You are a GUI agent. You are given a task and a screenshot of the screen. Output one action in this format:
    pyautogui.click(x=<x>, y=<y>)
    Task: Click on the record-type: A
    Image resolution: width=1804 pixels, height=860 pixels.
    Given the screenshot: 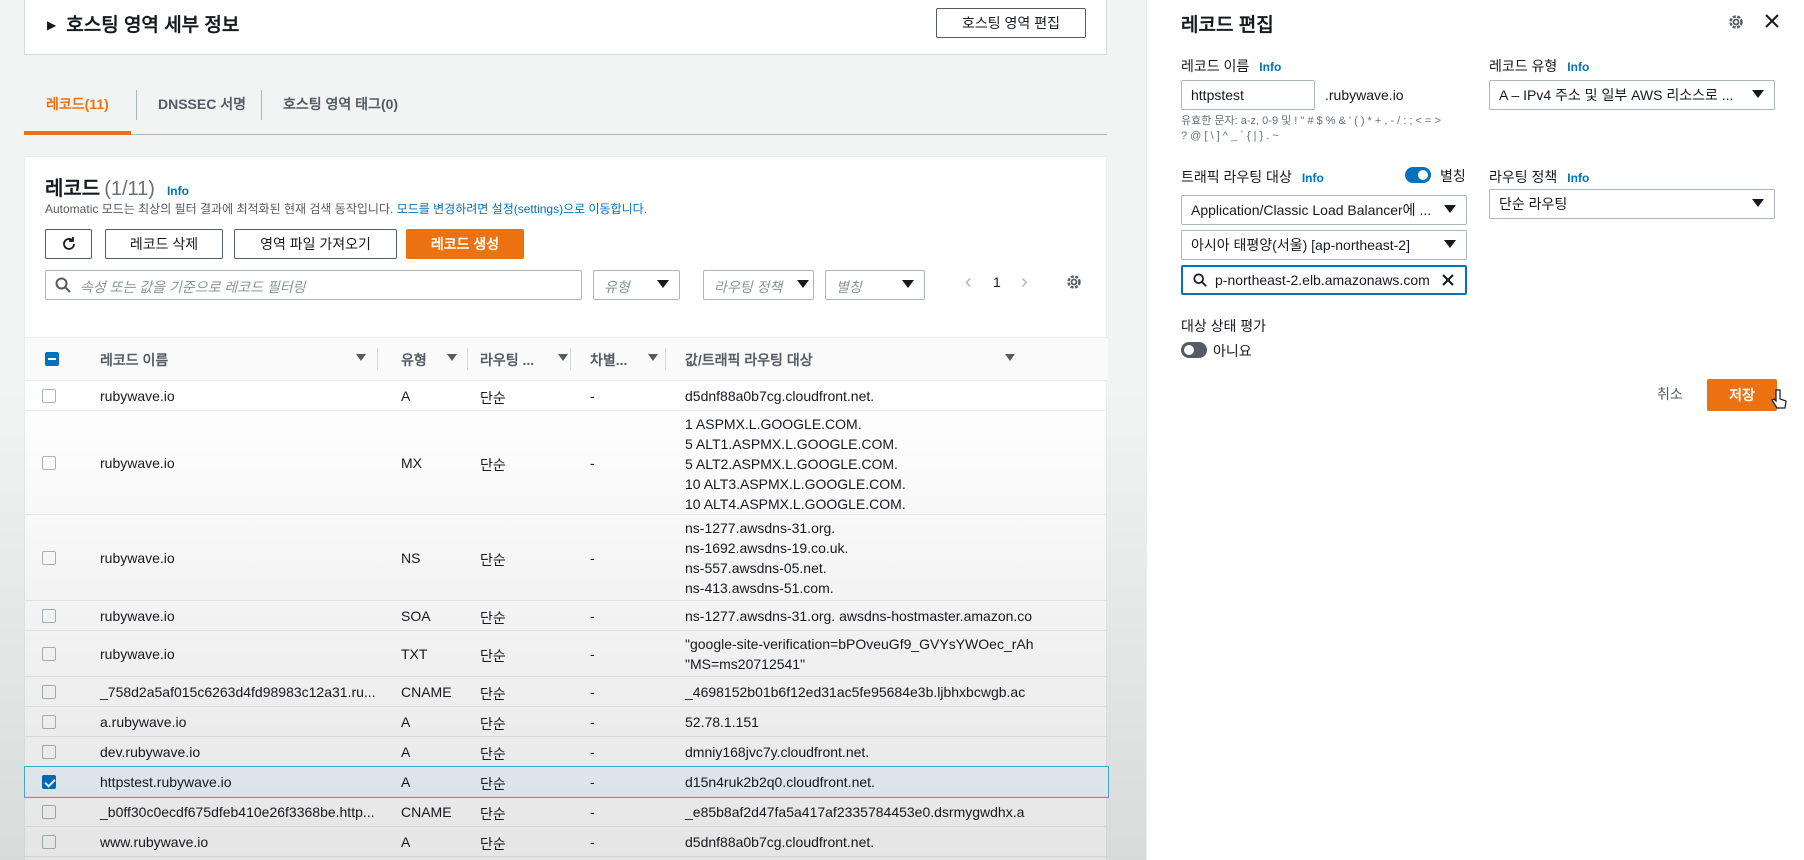 What is the action you would take?
    pyautogui.click(x=406, y=396)
    